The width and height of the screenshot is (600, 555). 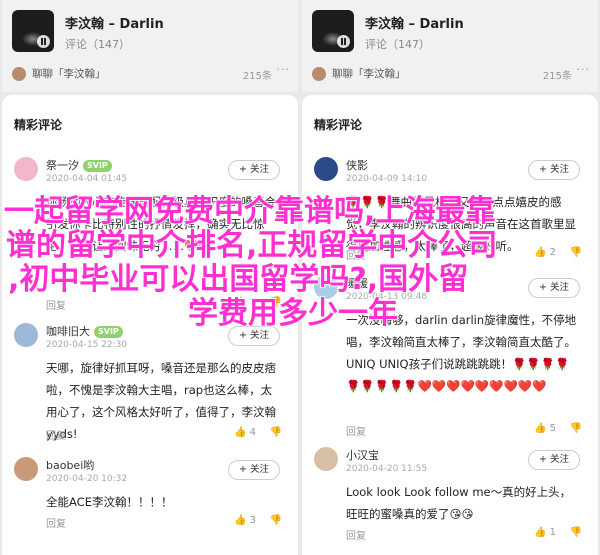 What do you see at coordinates (245, 432) in the screenshot?
I see `like-button: 👍 4` at bounding box center [245, 432].